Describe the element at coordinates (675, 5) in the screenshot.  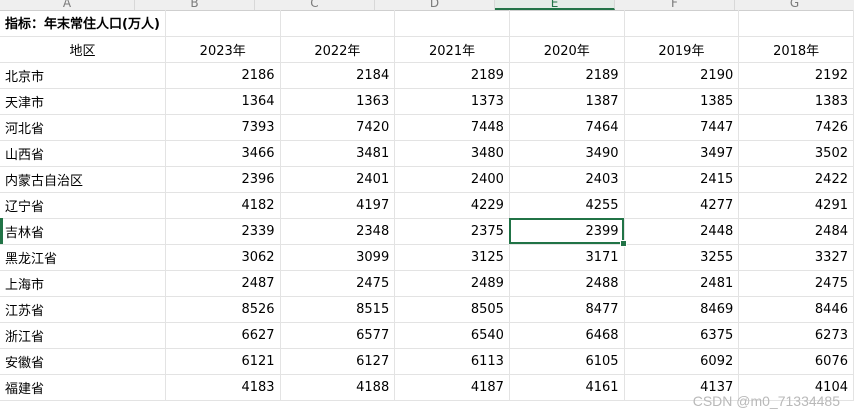
I see `column-letter-f: F` at that location.